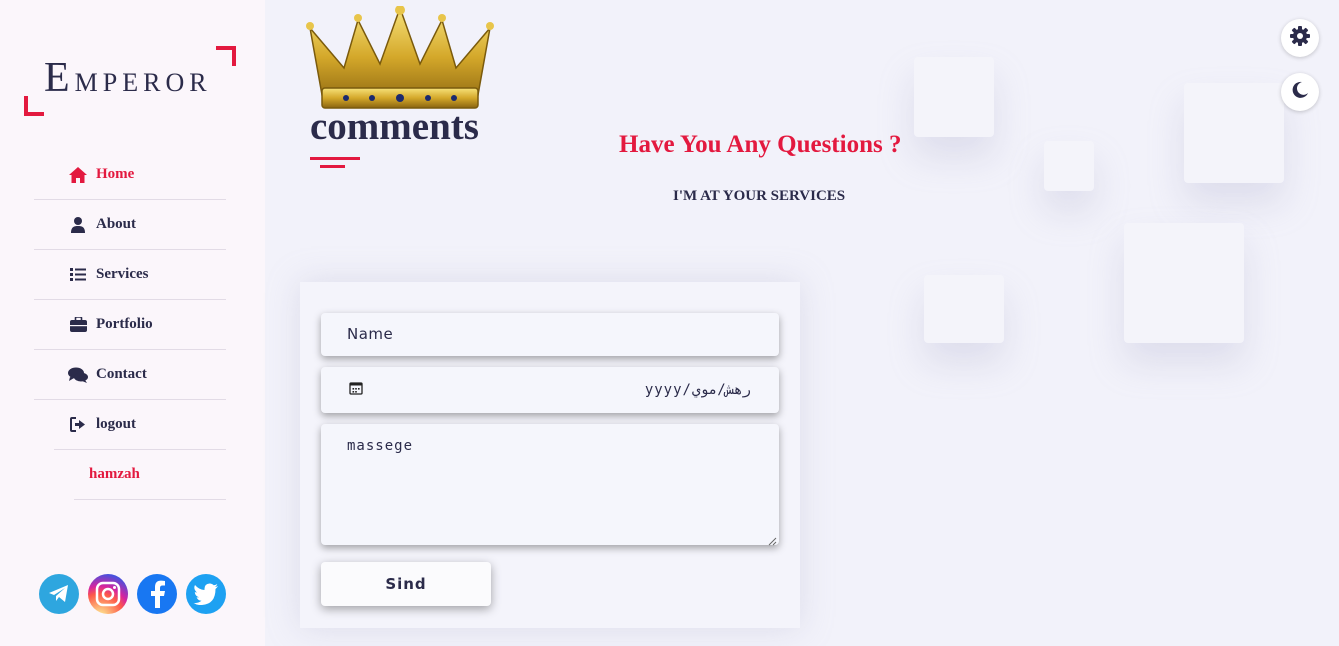  I want to click on twitter-icon, so click(206, 594).